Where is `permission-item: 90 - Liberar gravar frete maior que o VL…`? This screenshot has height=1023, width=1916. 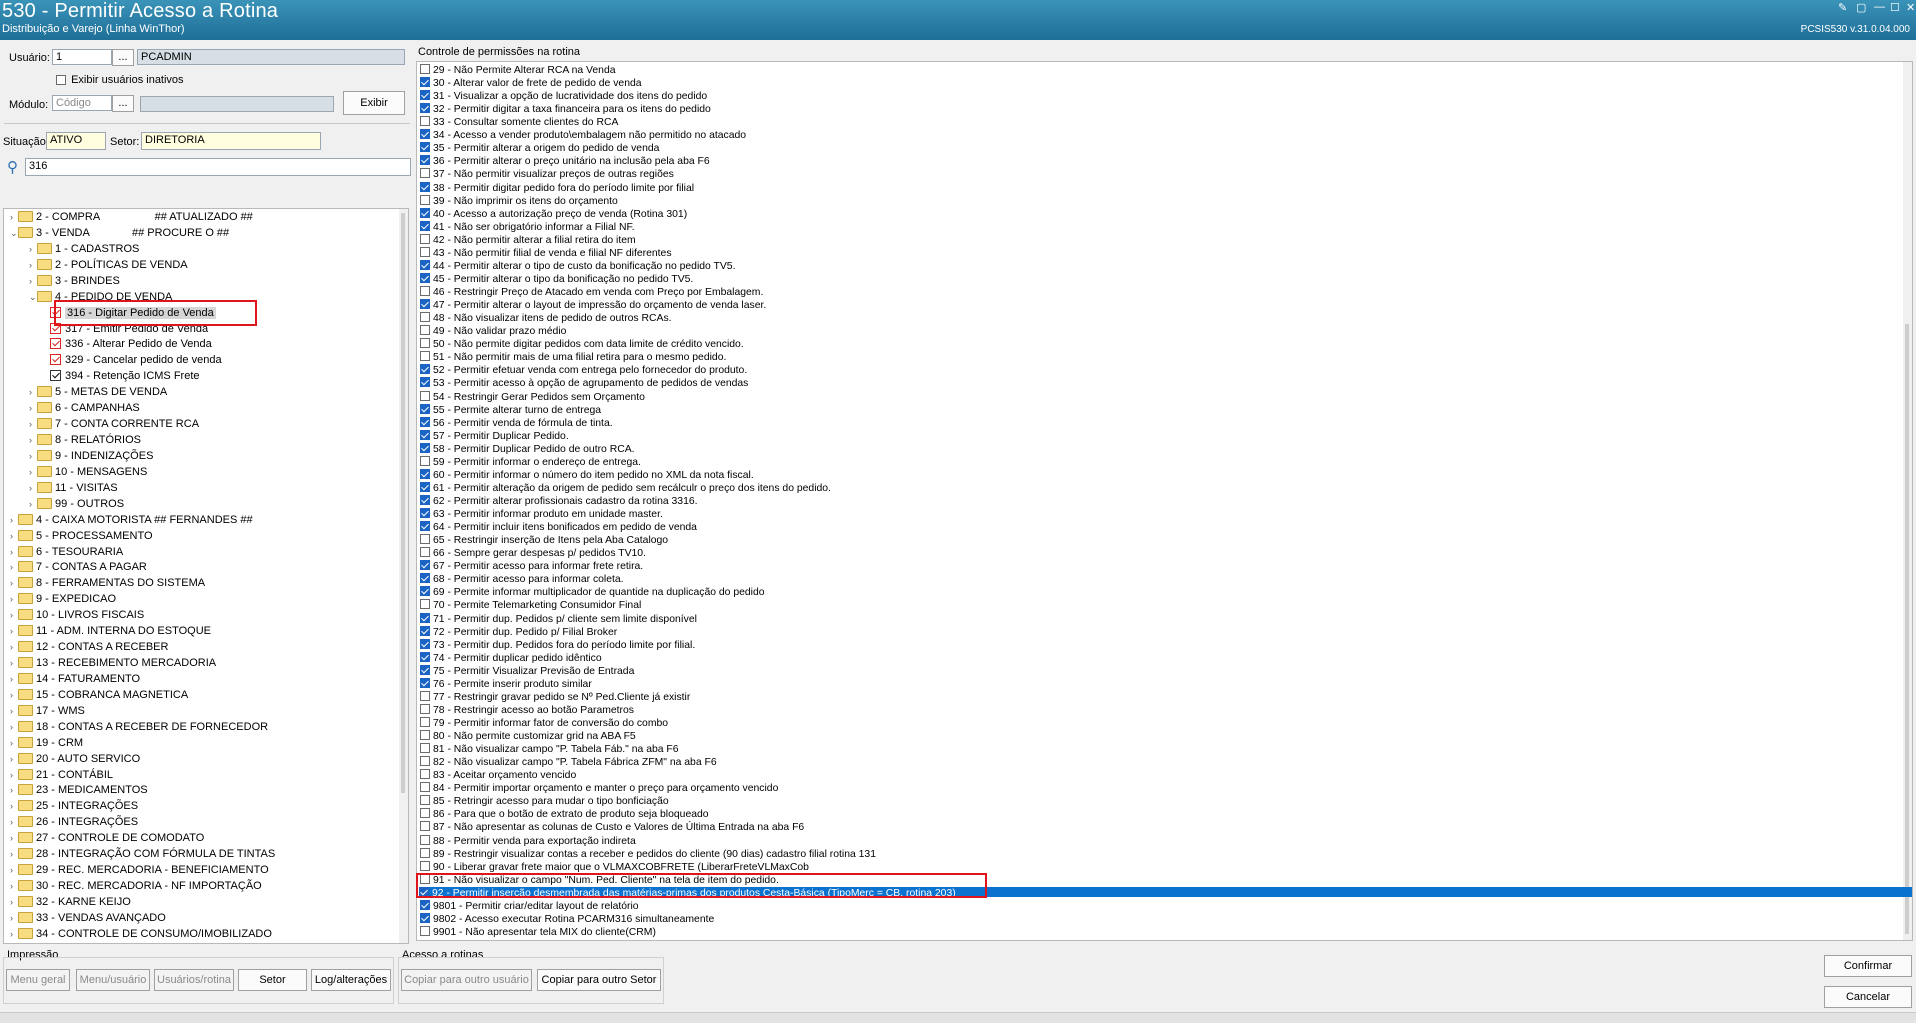 permission-item: 90 - Liberar gravar frete maior que o VL… is located at coordinates (614, 866).